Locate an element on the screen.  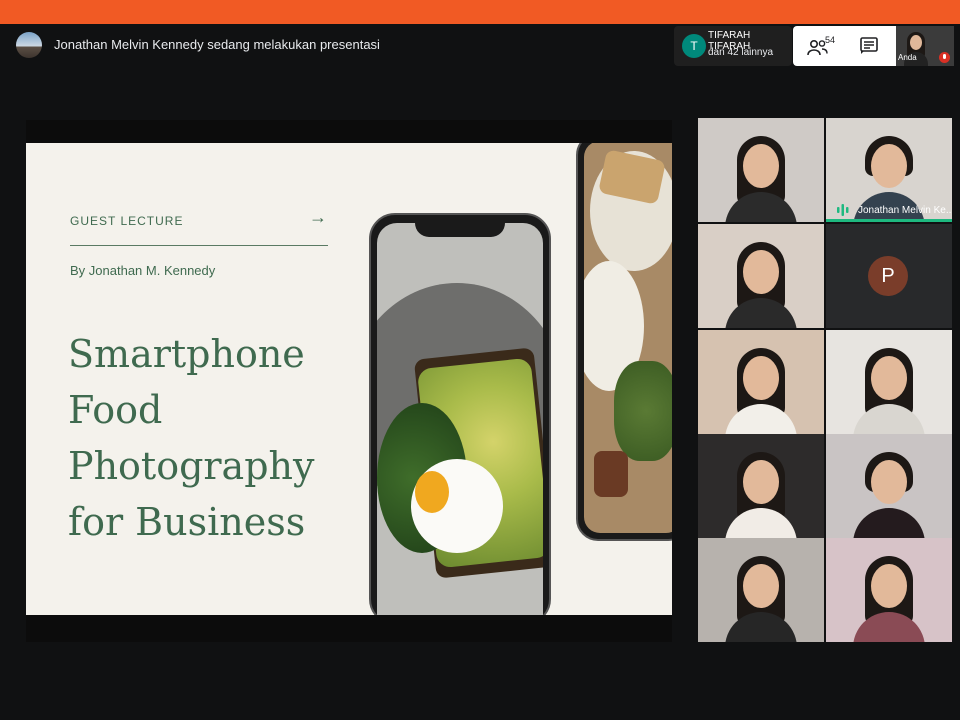
slide-title-line: Smartphone is located at coordinates (186, 354).